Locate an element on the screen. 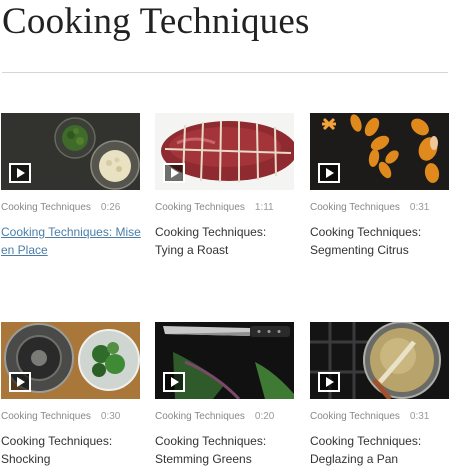 The width and height of the screenshot is (450, 468). video-duration: 1:11 is located at coordinates (264, 207).